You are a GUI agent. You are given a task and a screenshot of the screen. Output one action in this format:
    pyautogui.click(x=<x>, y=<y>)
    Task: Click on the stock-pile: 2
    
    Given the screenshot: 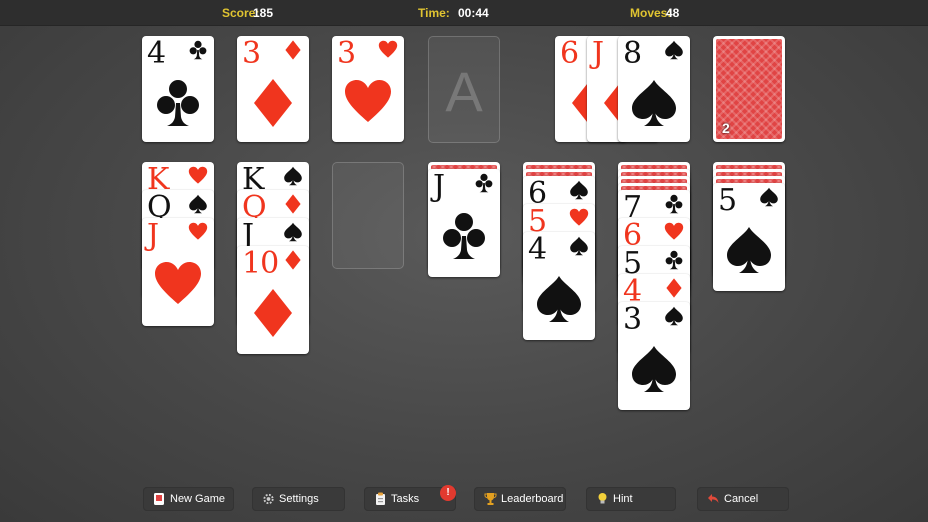 What is the action you would take?
    pyautogui.click(x=749, y=89)
    